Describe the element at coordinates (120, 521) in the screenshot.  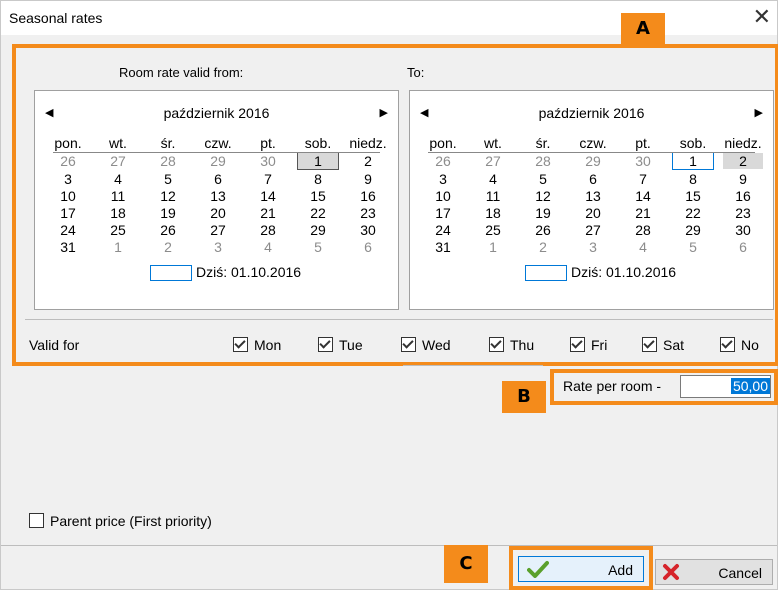
I see `parent-price-checkbox: Parent price (First priority)` at that location.